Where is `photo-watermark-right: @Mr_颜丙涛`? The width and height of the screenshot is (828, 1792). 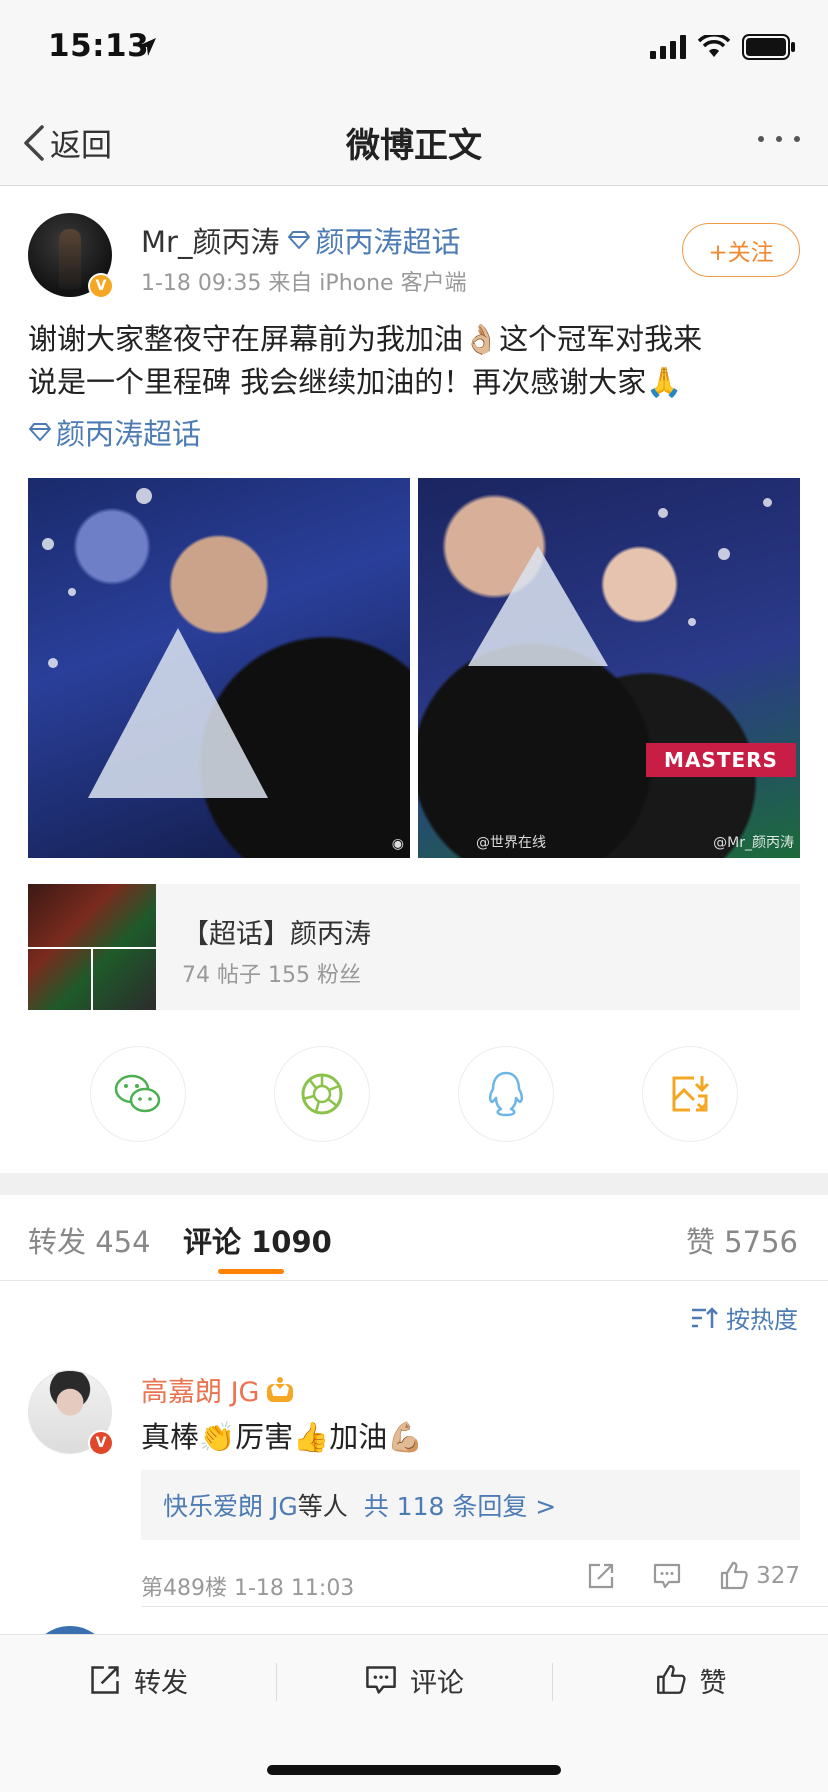
photo-watermark-right: @Mr_颜丙涛 is located at coordinates (753, 843).